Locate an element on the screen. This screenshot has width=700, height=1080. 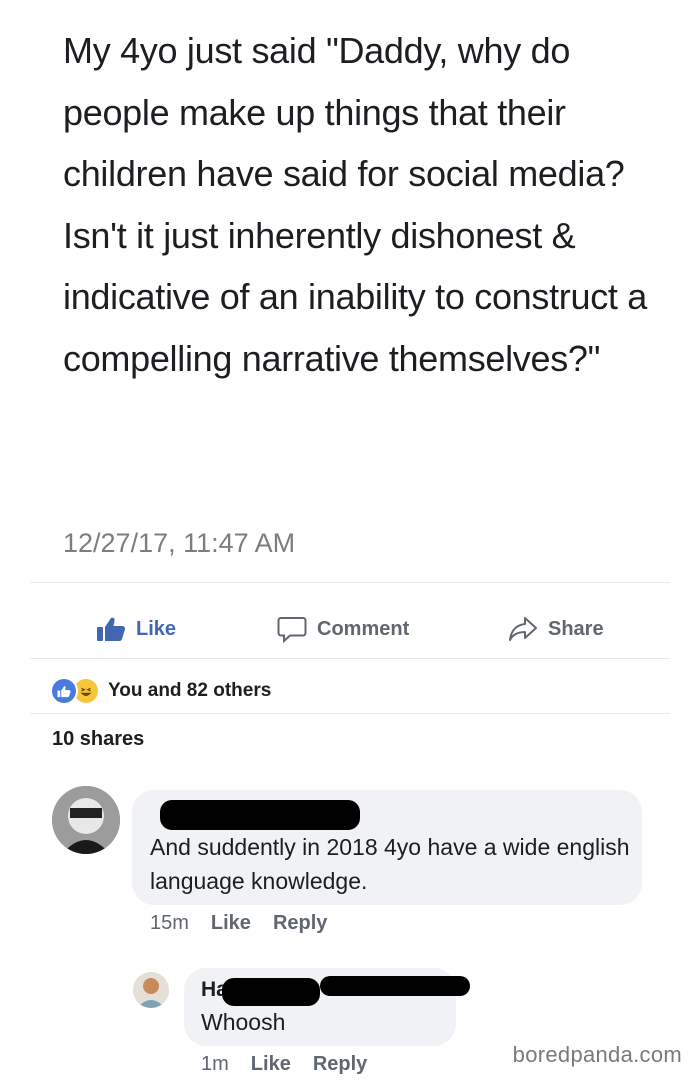
reaction-icons is located at coordinates (75, 691).